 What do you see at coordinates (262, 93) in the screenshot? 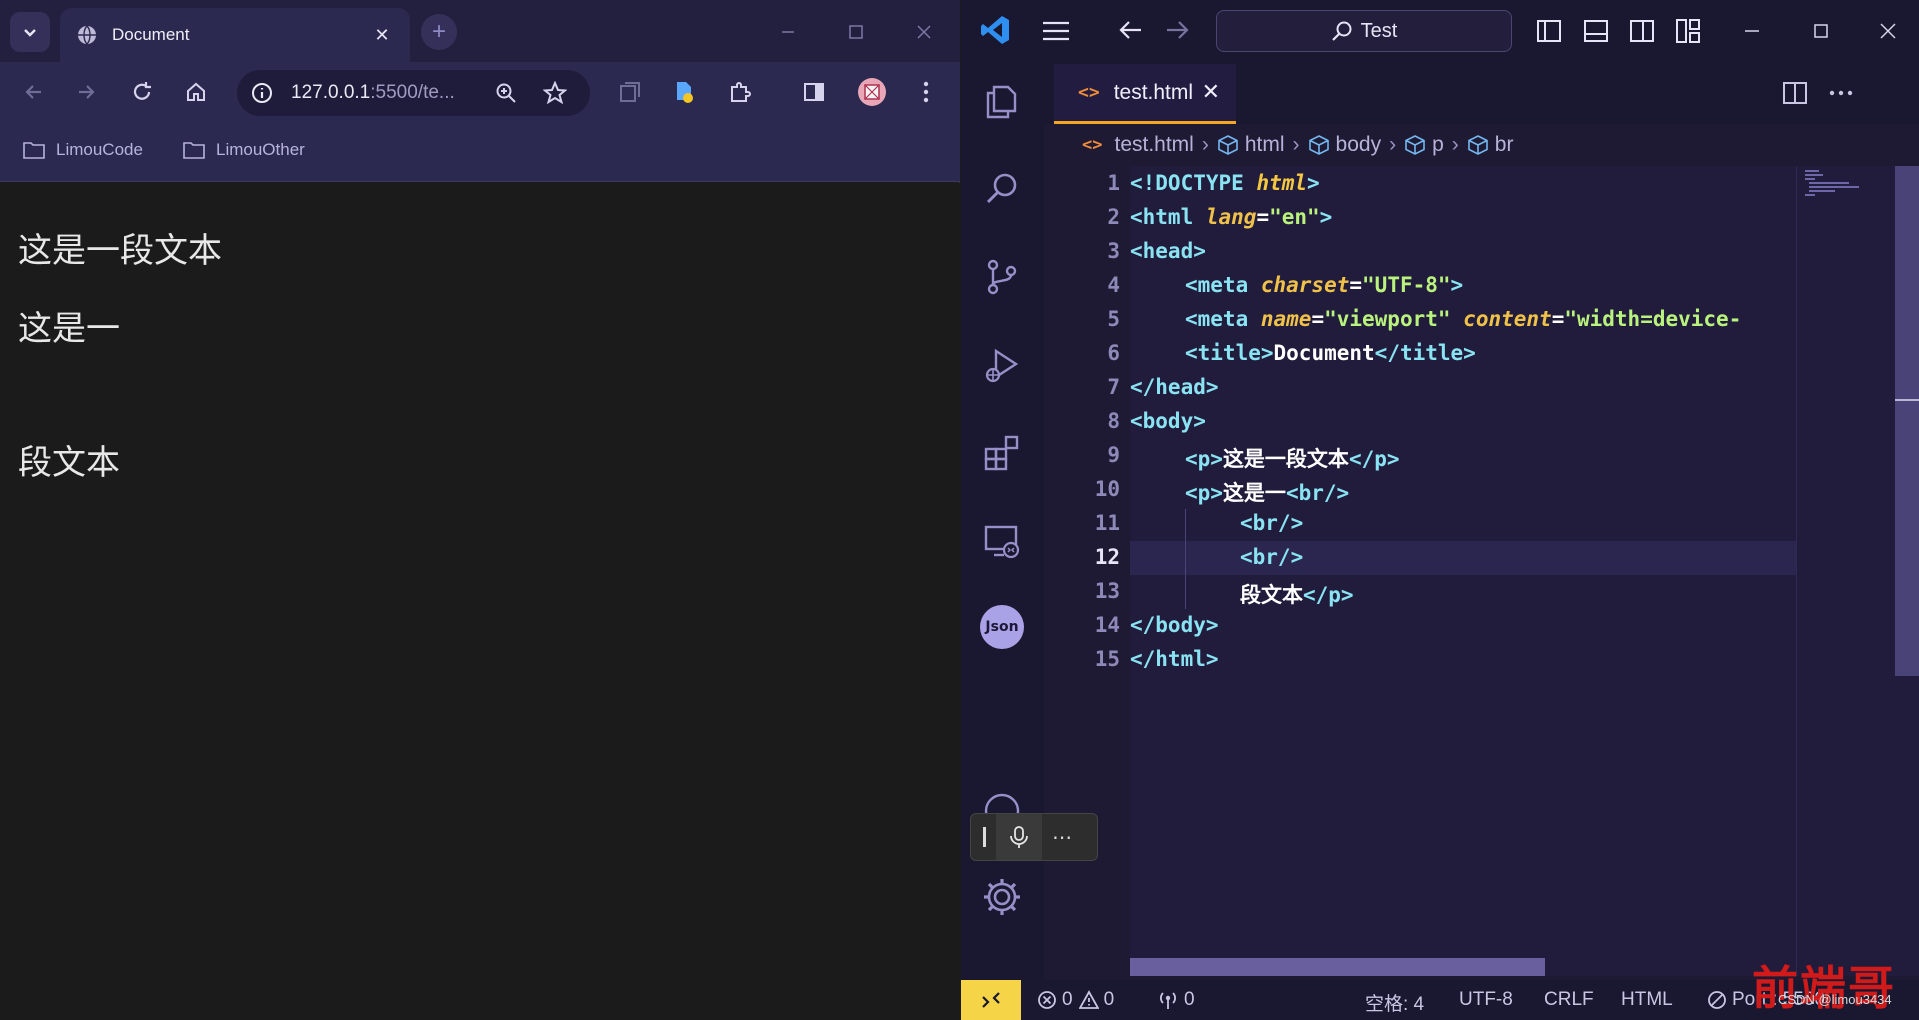
I see `site-info-icon` at bounding box center [262, 93].